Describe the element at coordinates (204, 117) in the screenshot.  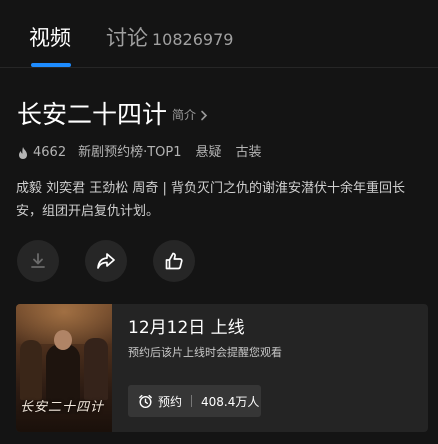
I see `chevron-right-icon` at that location.